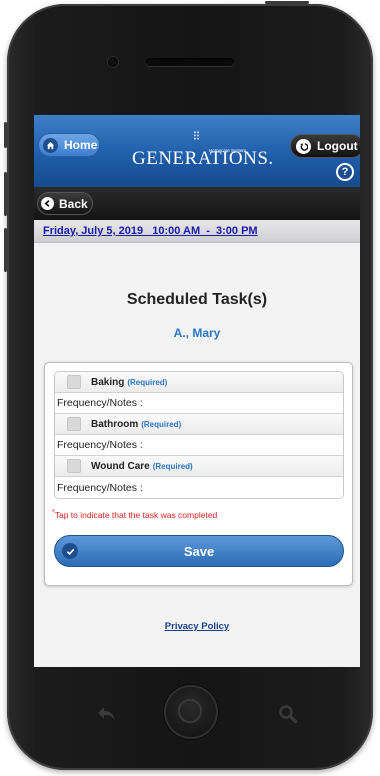 The width and height of the screenshot is (380, 776). Describe the element at coordinates (108, 382) in the screenshot. I see `task-name: Baking` at that location.